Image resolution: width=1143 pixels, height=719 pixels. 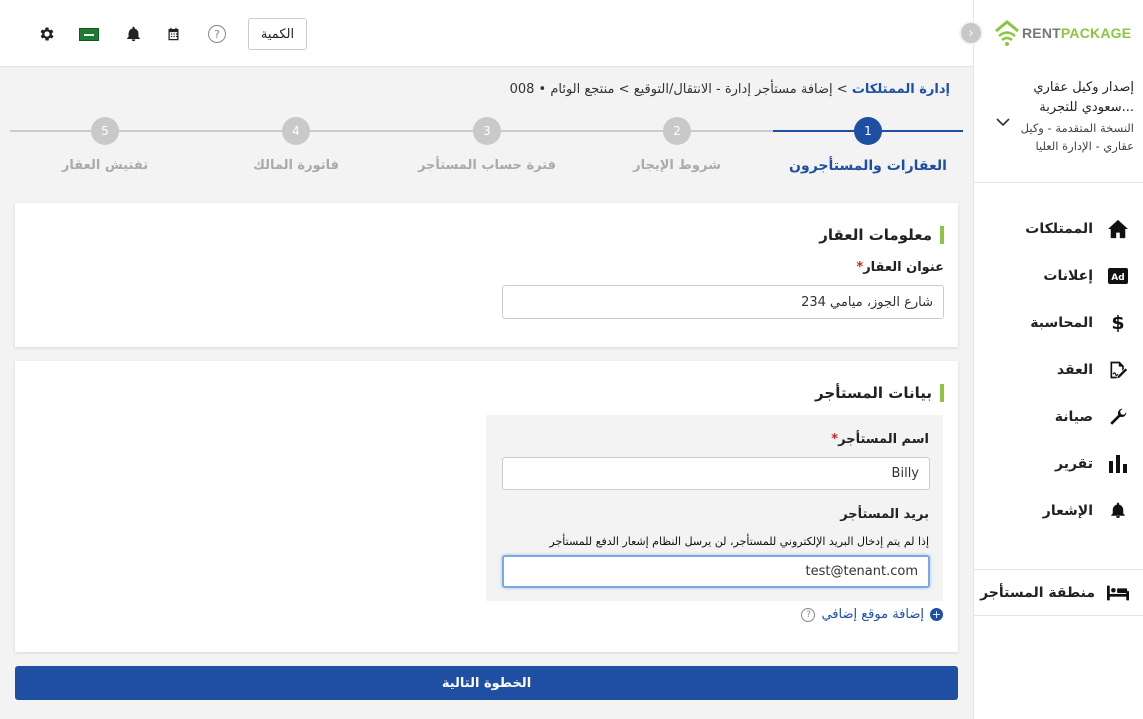 What do you see at coordinates (868, 166) in the screenshot?
I see `step-1-label: العقارات والمستأجرون` at bounding box center [868, 166].